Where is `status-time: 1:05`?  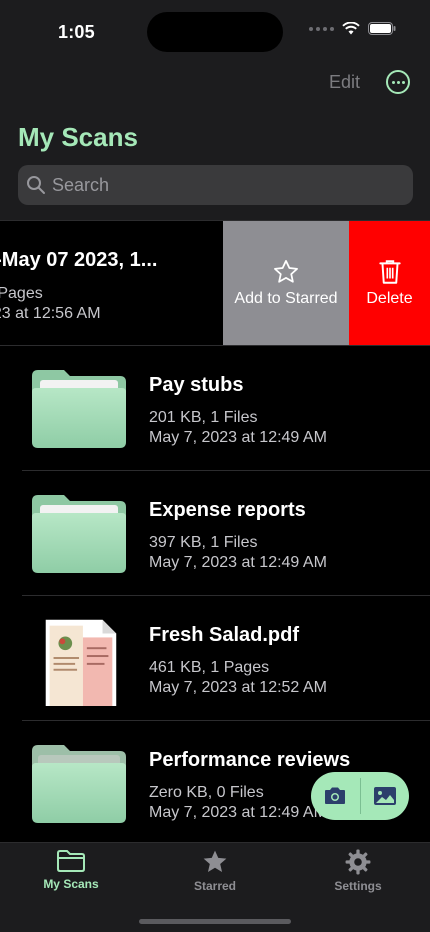
status-time: 1:05 is located at coordinates (76, 32).